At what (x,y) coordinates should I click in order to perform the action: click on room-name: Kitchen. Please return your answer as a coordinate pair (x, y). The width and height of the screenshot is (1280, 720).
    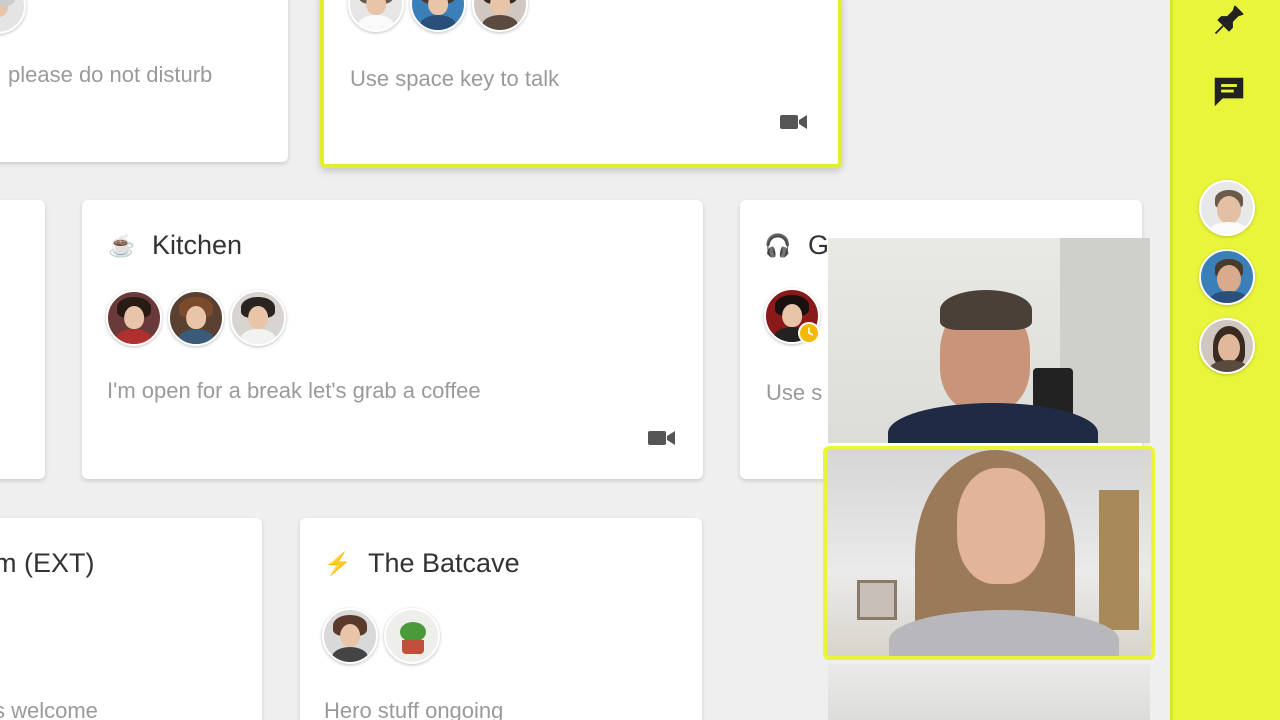
    Looking at the image, I should click on (197, 245).